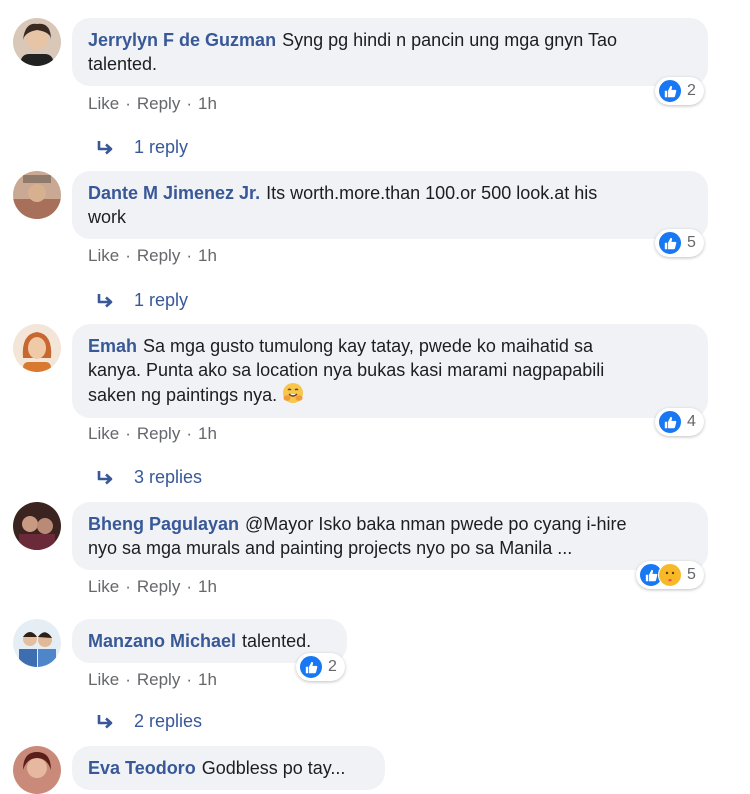 The image size is (750, 794). What do you see at coordinates (182, 40) in the screenshot?
I see `comment-author: Jerrylyn F de Guzman` at bounding box center [182, 40].